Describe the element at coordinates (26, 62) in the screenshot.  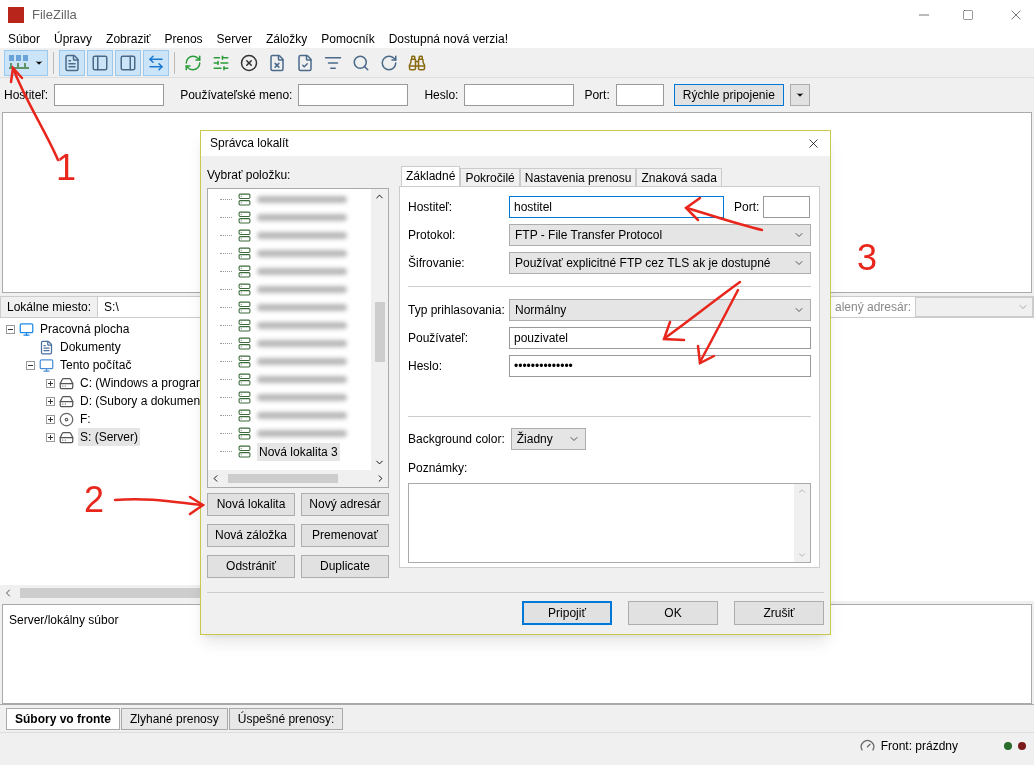
I see `site-manager-button` at that location.